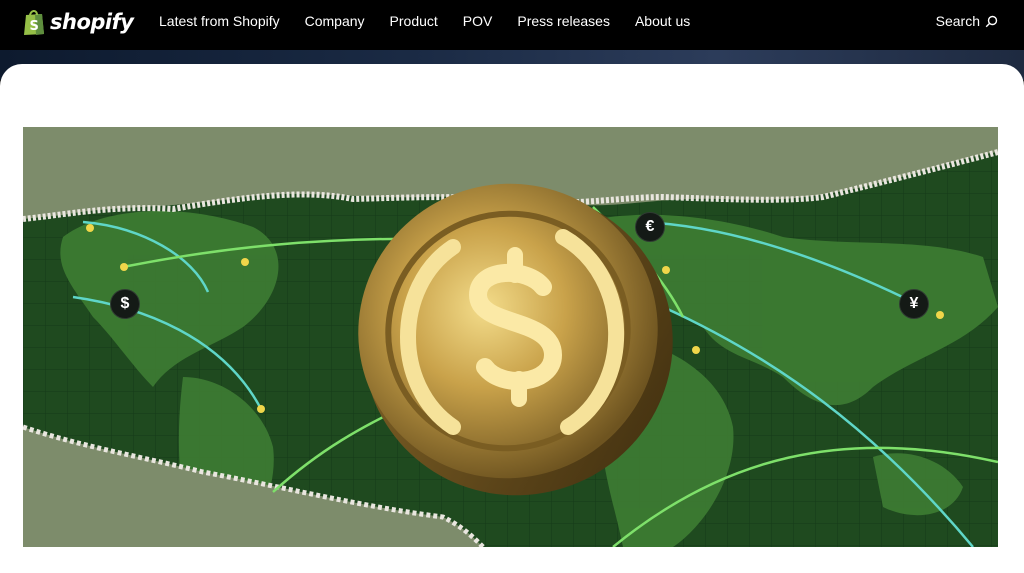  I want to click on nav-item-about-us: About us, so click(662, 21).